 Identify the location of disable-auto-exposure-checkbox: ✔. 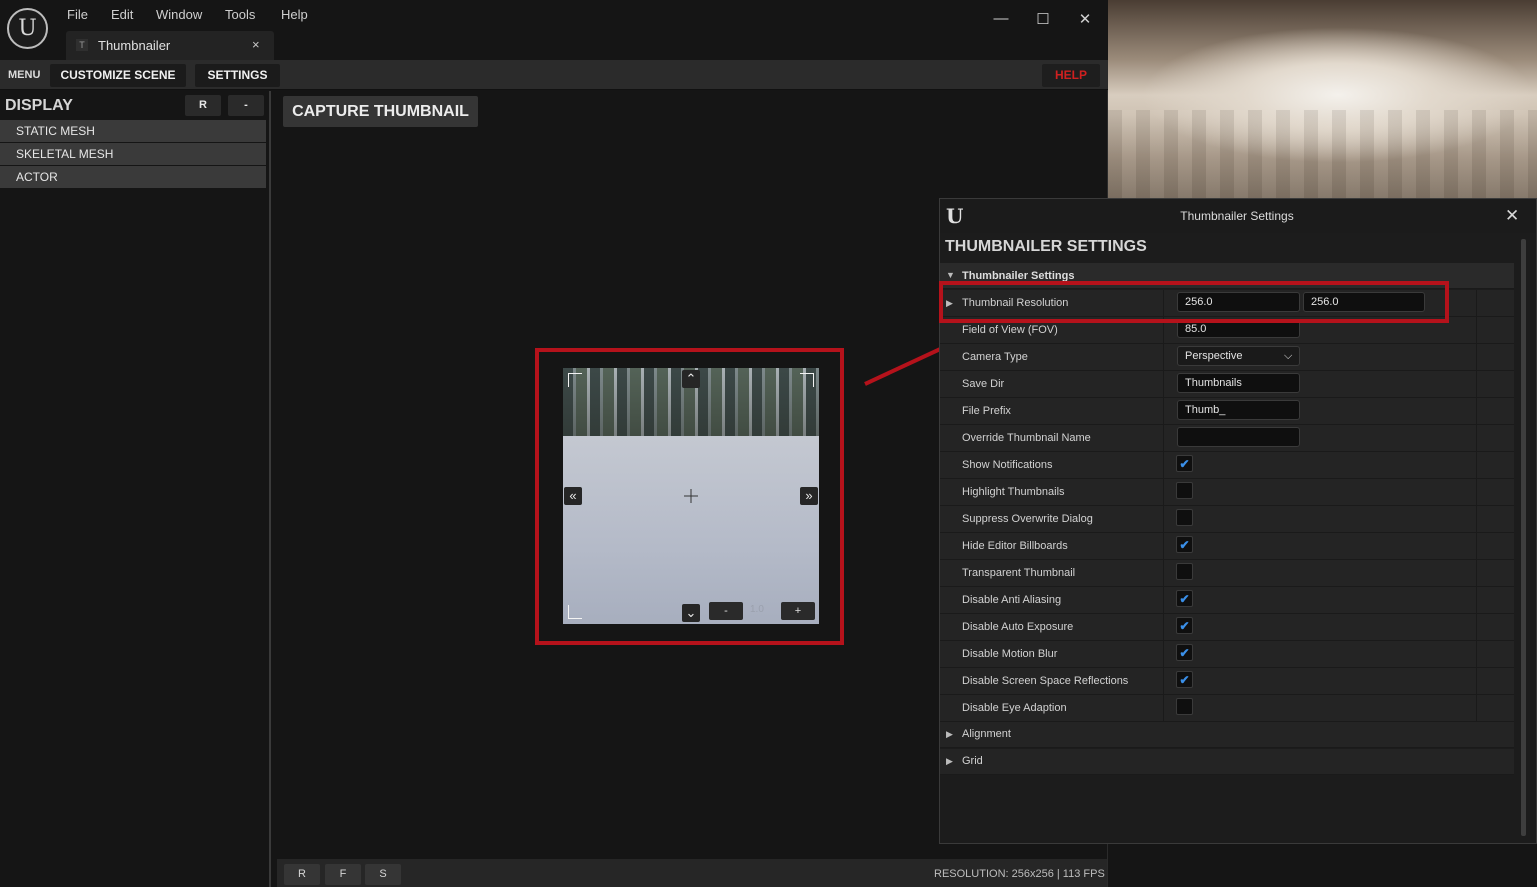
(1184, 625).